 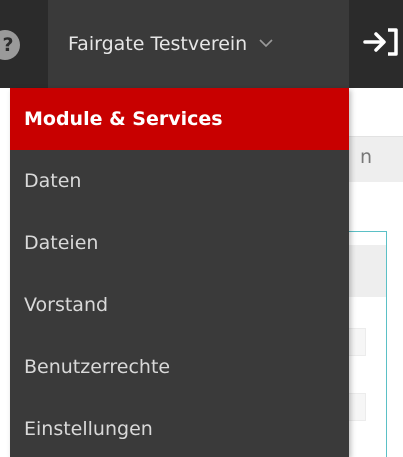 What do you see at coordinates (266, 42) in the screenshot?
I see `chevron-down-icon` at bounding box center [266, 42].